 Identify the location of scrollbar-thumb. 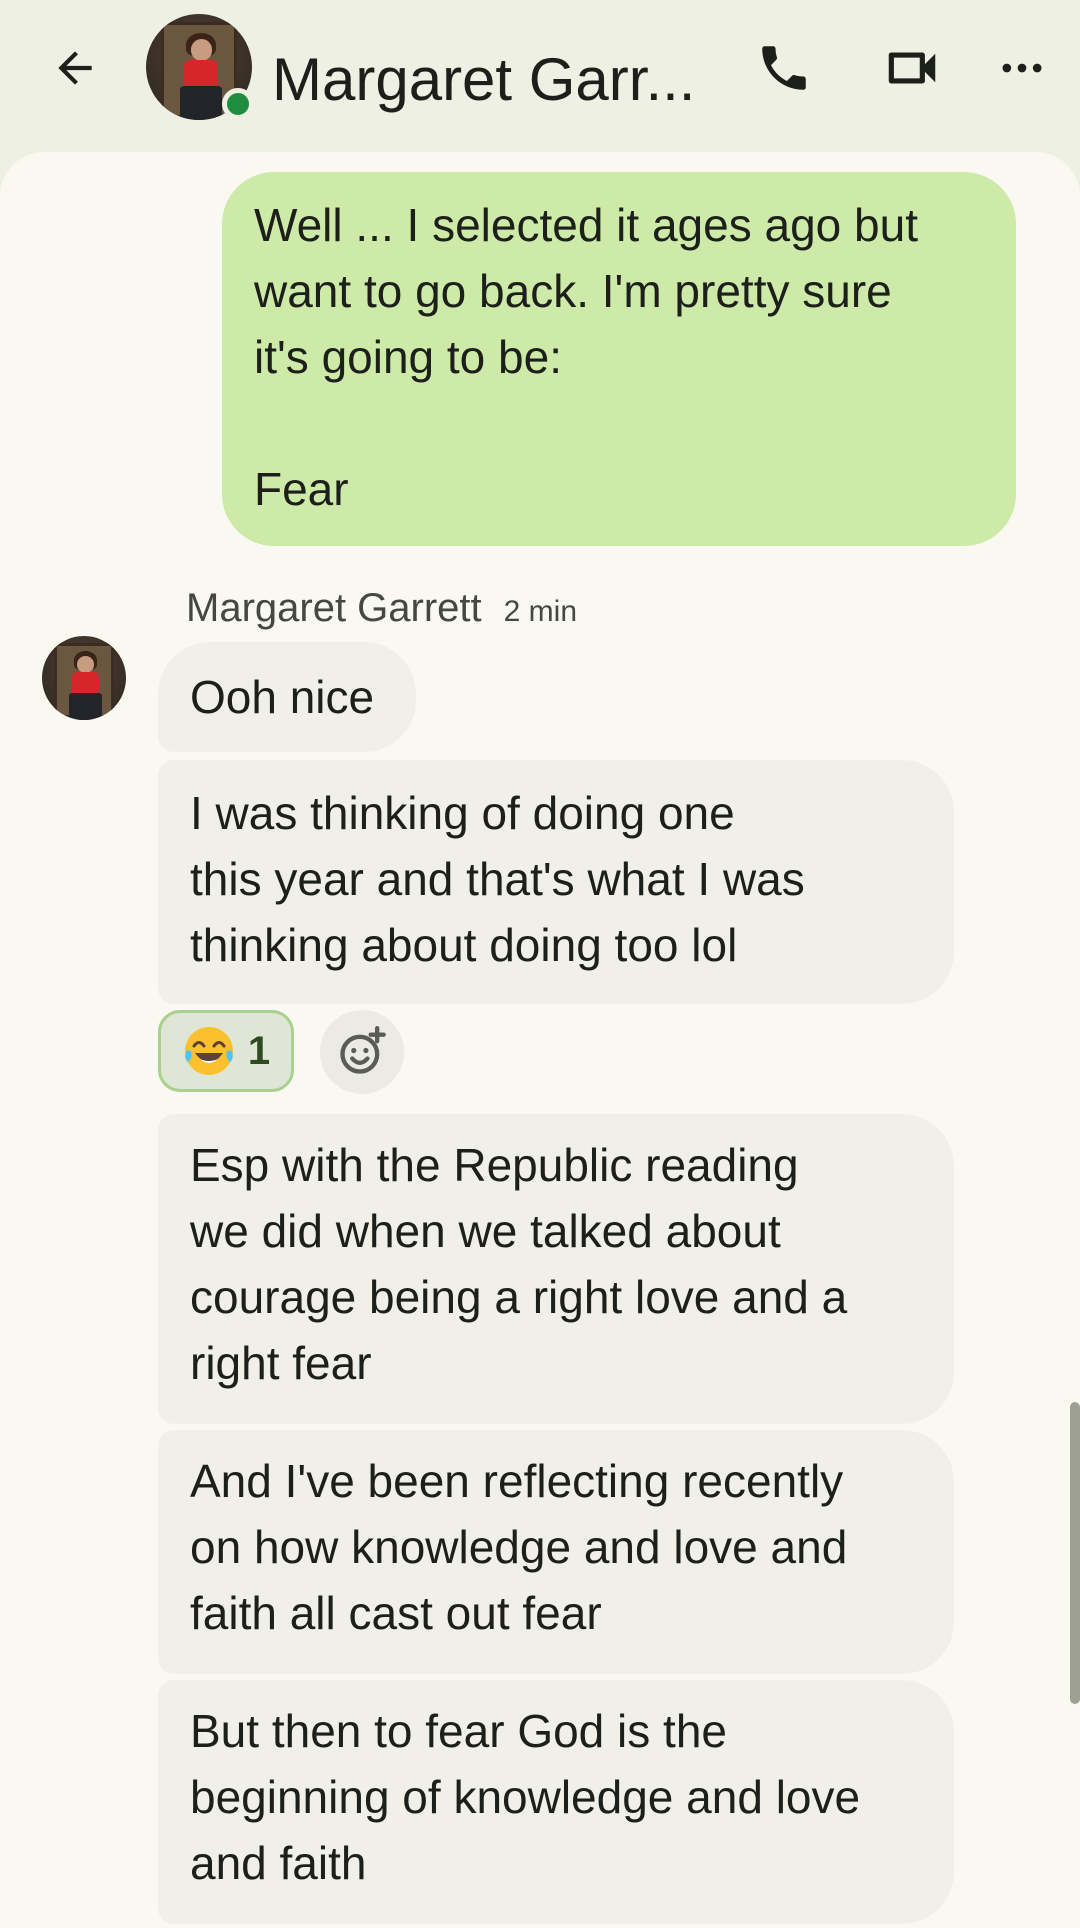
(1075, 1553).